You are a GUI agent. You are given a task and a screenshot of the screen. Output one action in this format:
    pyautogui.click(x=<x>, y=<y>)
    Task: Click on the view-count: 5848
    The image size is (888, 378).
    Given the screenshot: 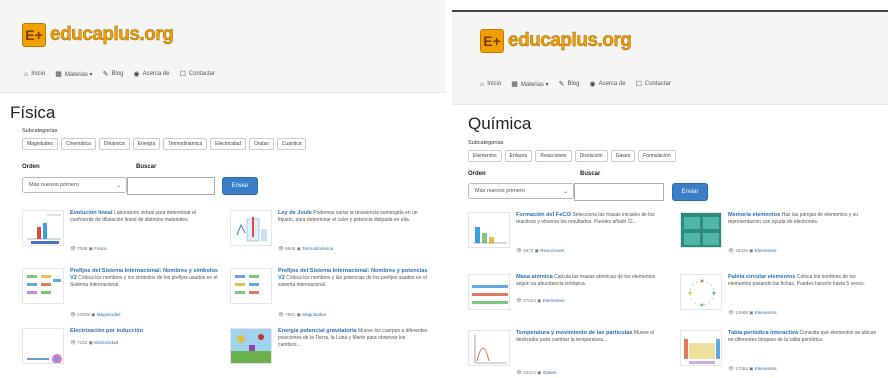 What is the action you would take?
    pyautogui.click(x=290, y=248)
    